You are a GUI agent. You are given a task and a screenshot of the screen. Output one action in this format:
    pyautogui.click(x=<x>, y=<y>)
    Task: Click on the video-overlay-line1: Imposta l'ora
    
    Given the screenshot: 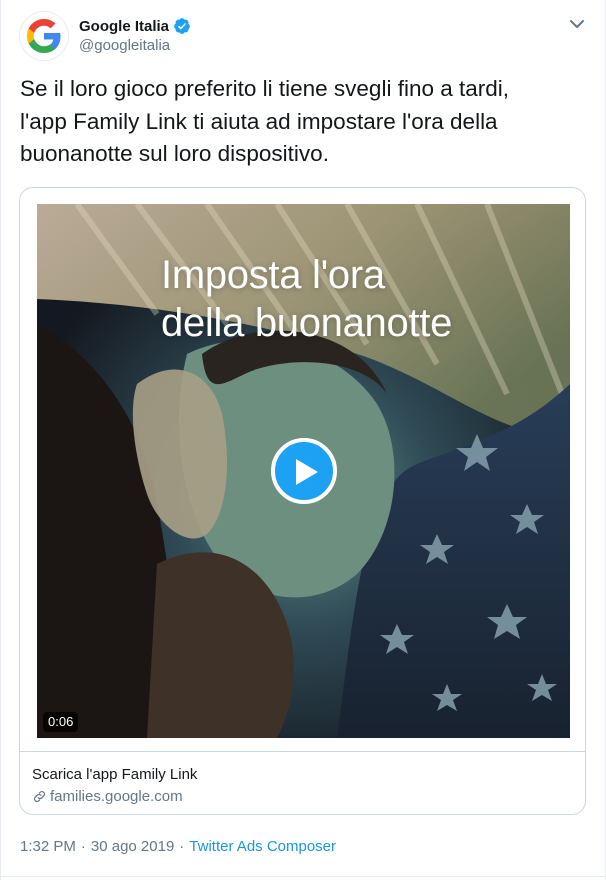 What is the action you would take?
    pyautogui.click(x=273, y=275)
    